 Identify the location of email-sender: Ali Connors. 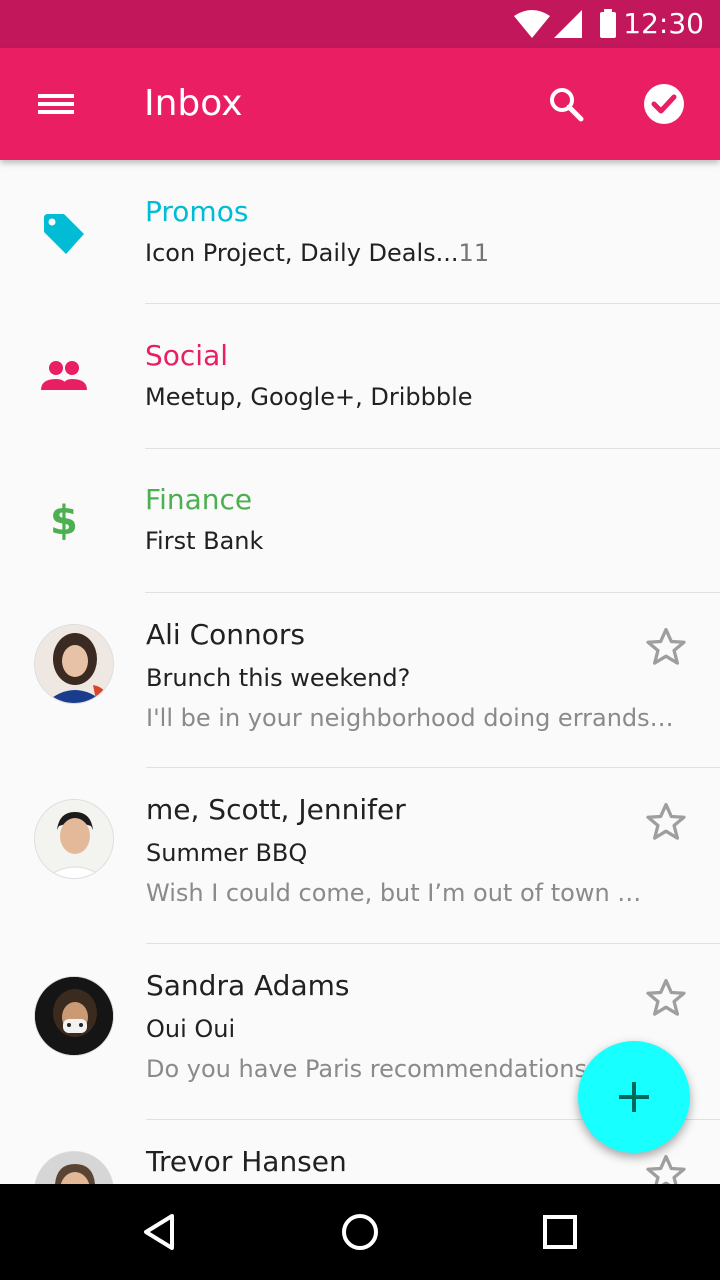
(226, 634).